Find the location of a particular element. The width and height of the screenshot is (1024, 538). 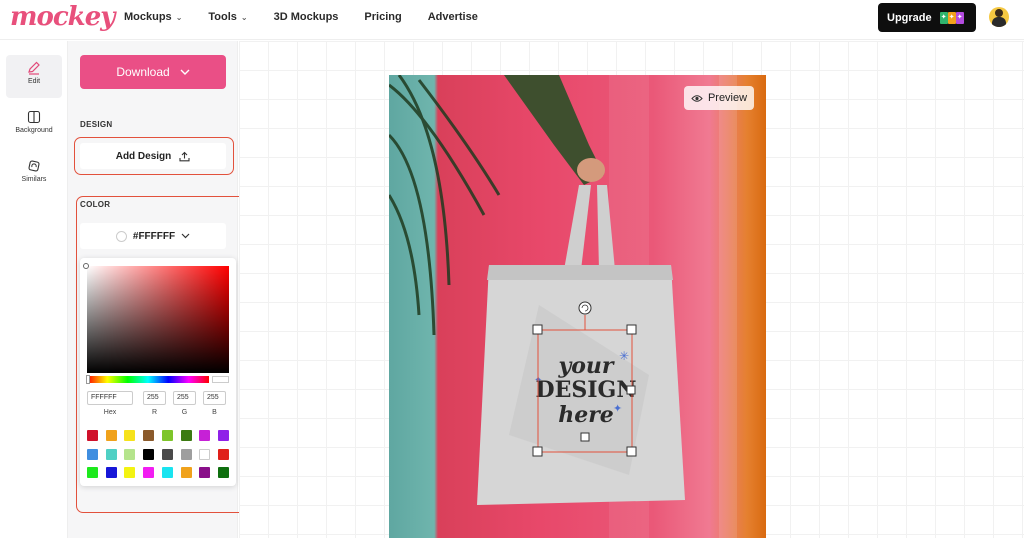

design-section-title: DESIGN is located at coordinates (96, 124).